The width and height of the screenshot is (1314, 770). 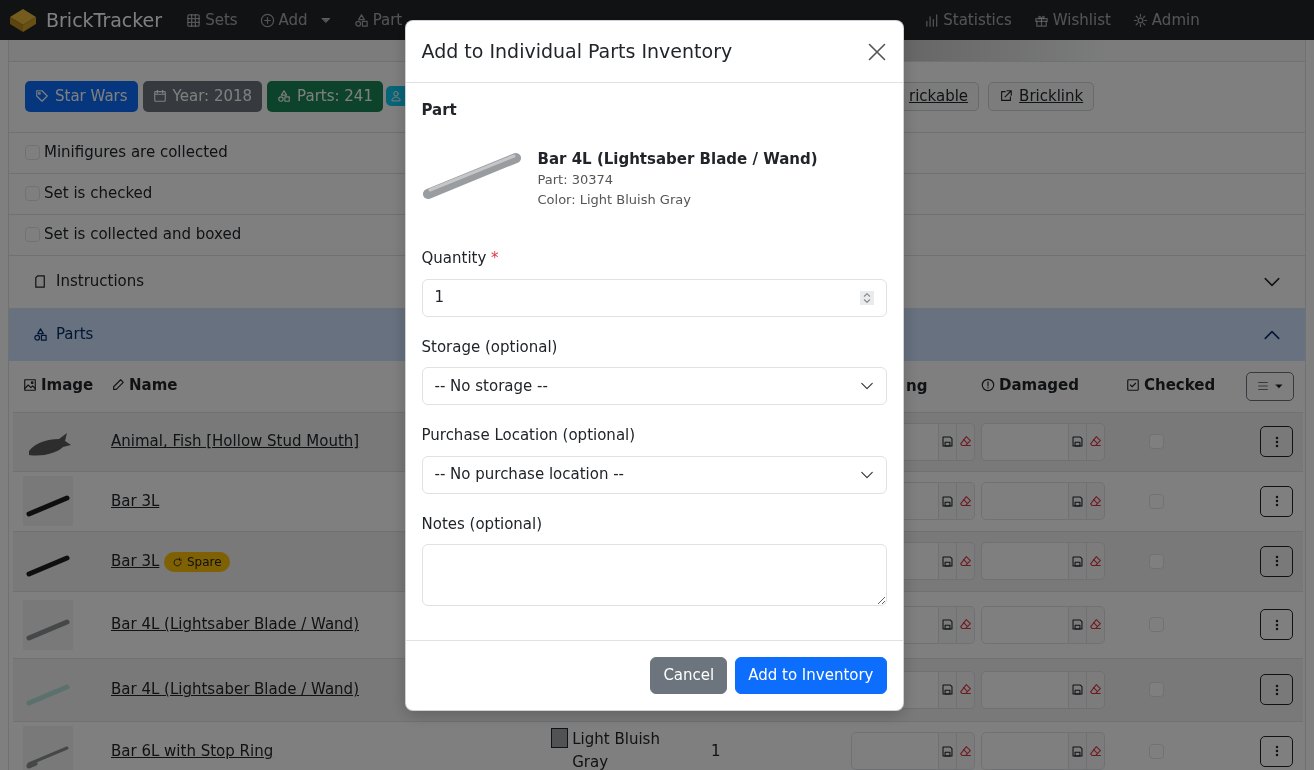 I want to click on part-number: Part: 30374, so click(x=576, y=180).